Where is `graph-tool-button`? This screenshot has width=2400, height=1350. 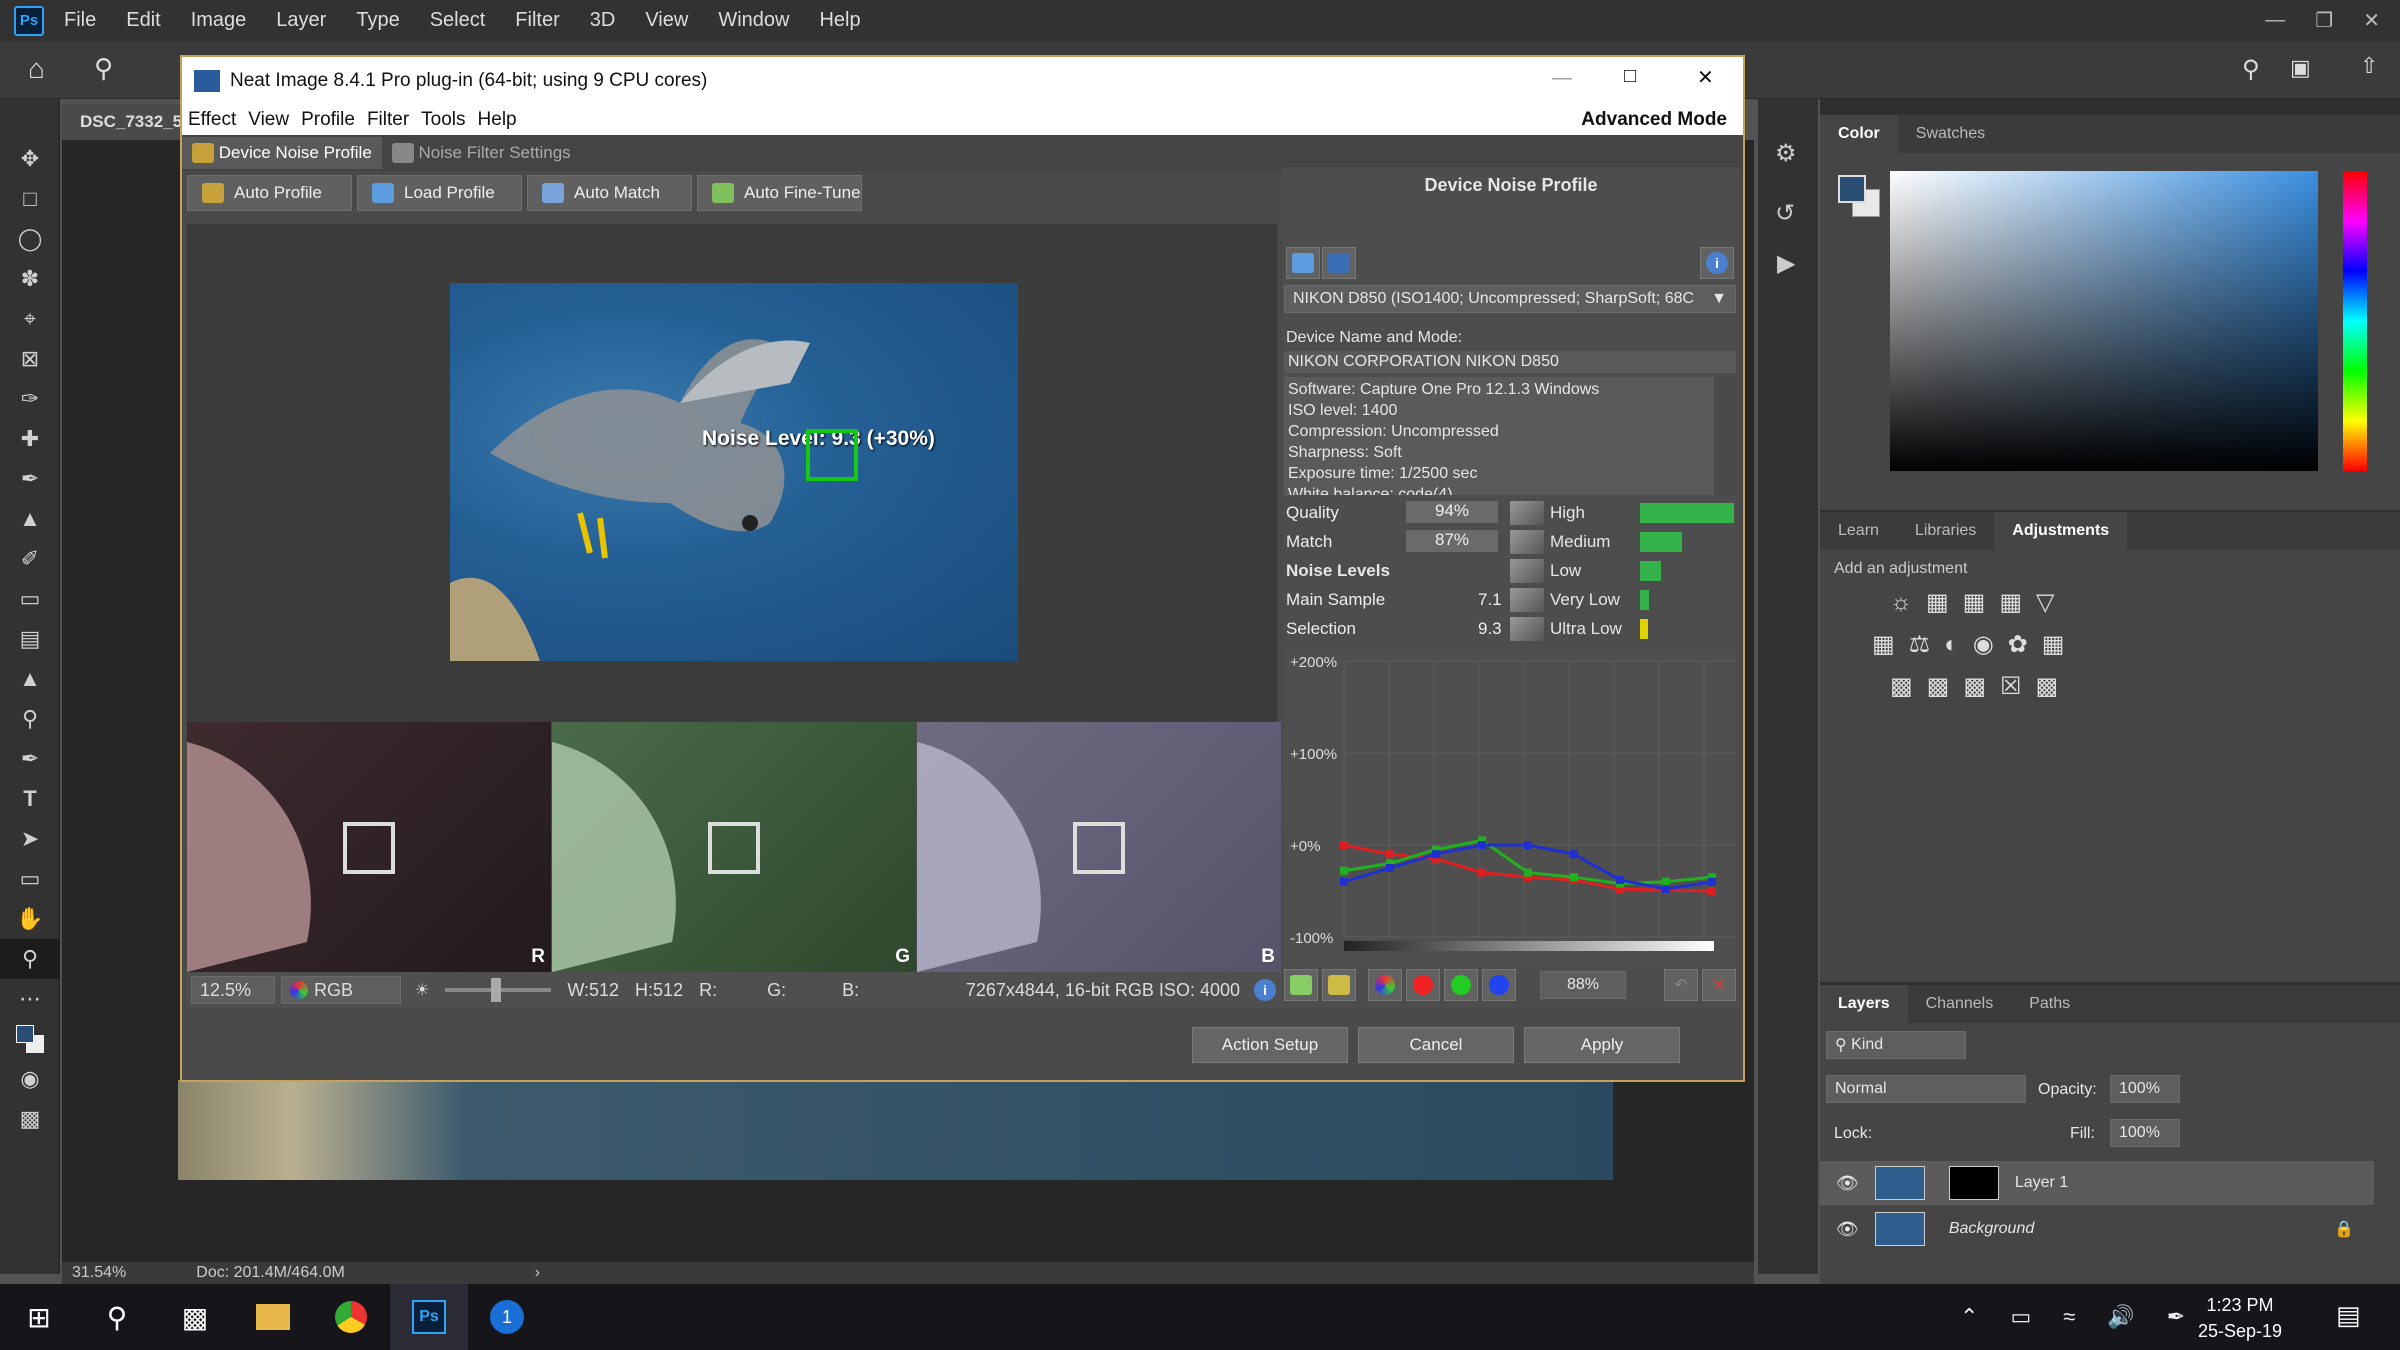 graph-tool-button is located at coordinates (1339, 985).